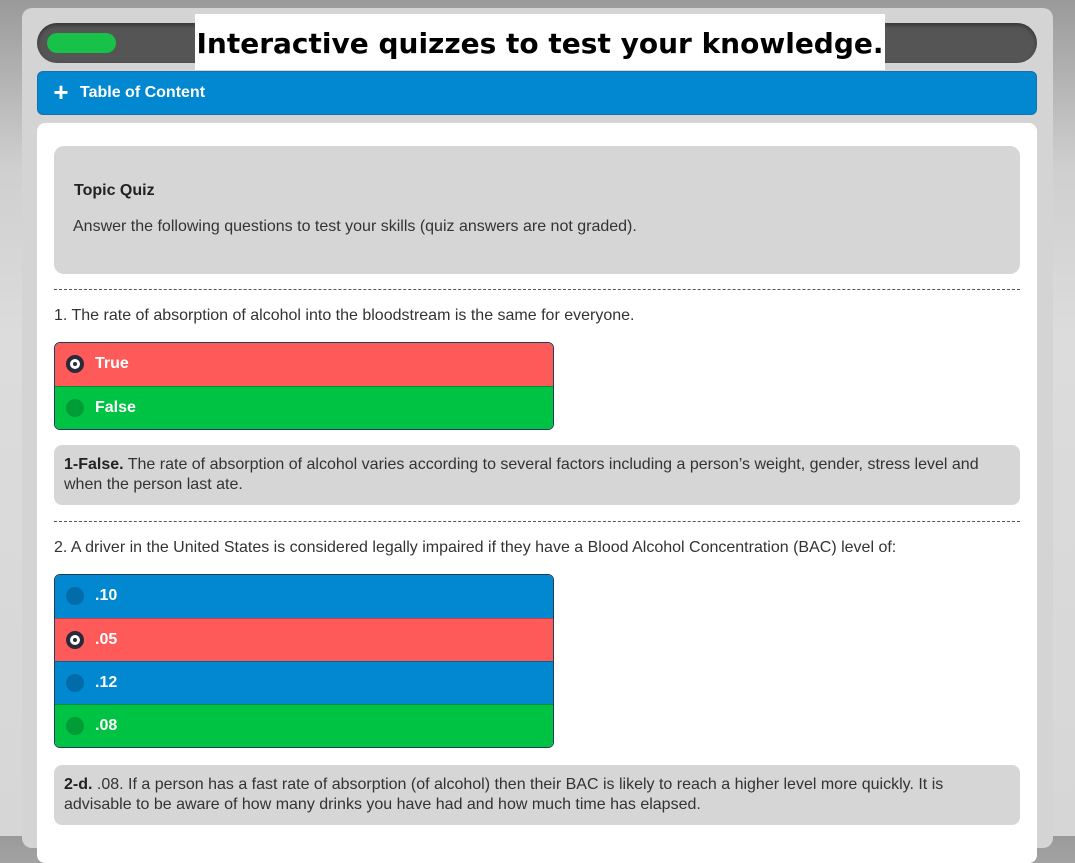 This screenshot has width=1075, height=863. I want to click on quiz-title: Topic Quiz, so click(114, 190).